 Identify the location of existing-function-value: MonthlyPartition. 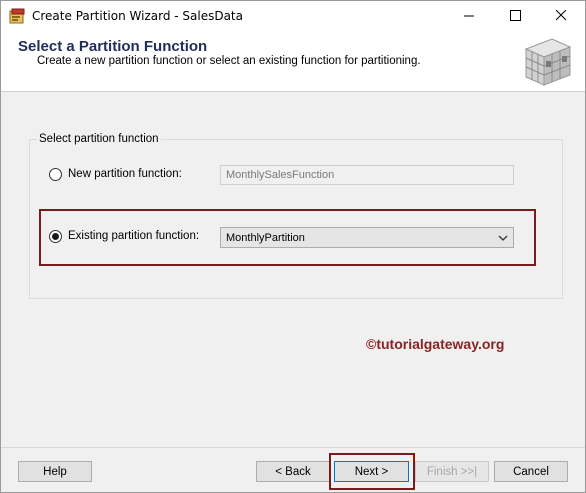
(265, 238).